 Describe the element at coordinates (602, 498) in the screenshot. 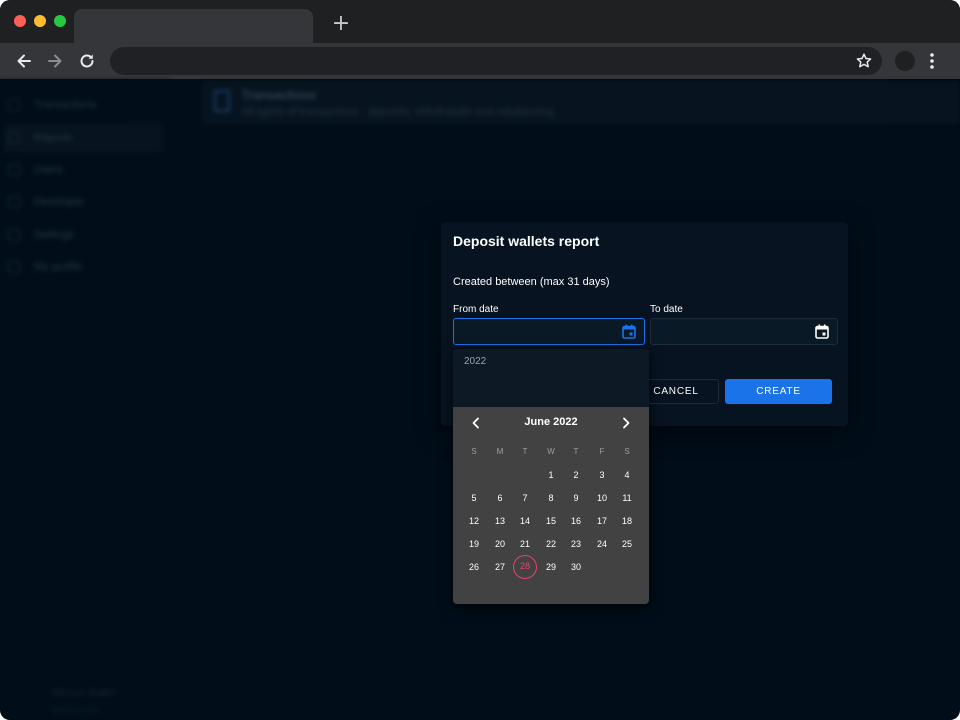

I see `calendar-day: 10` at that location.